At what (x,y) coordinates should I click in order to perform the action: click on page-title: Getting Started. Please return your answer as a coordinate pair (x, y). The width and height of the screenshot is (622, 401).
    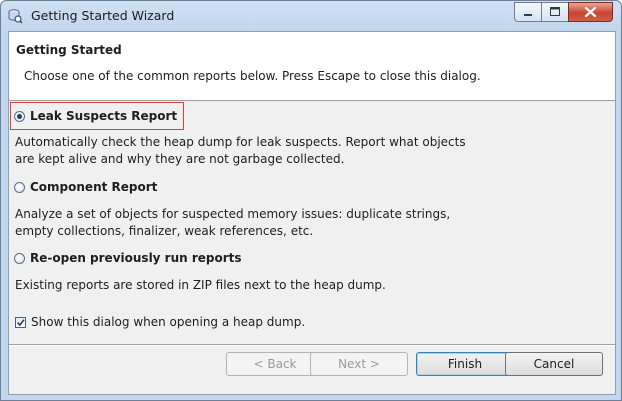
    Looking at the image, I should click on (69, 50).